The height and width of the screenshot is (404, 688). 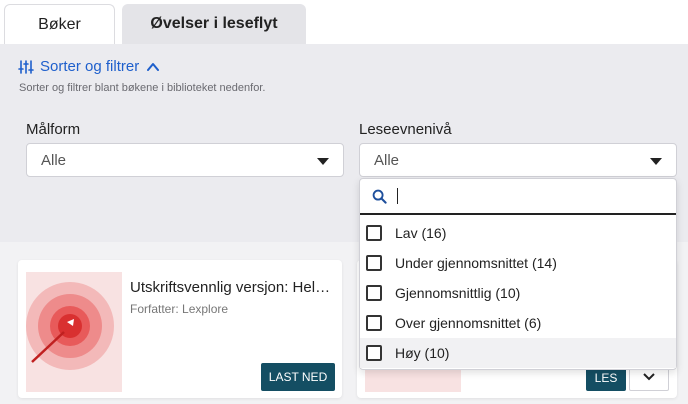 I want to click on chevron-up-icon, so click(x=153, y=66).